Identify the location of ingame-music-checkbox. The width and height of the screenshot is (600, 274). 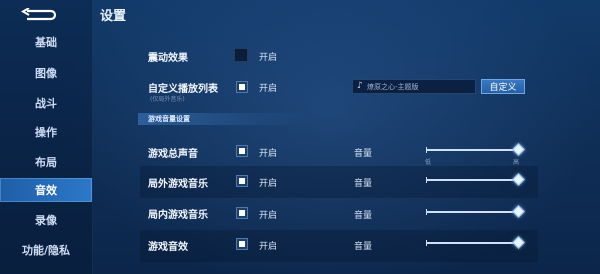
(242, 213).